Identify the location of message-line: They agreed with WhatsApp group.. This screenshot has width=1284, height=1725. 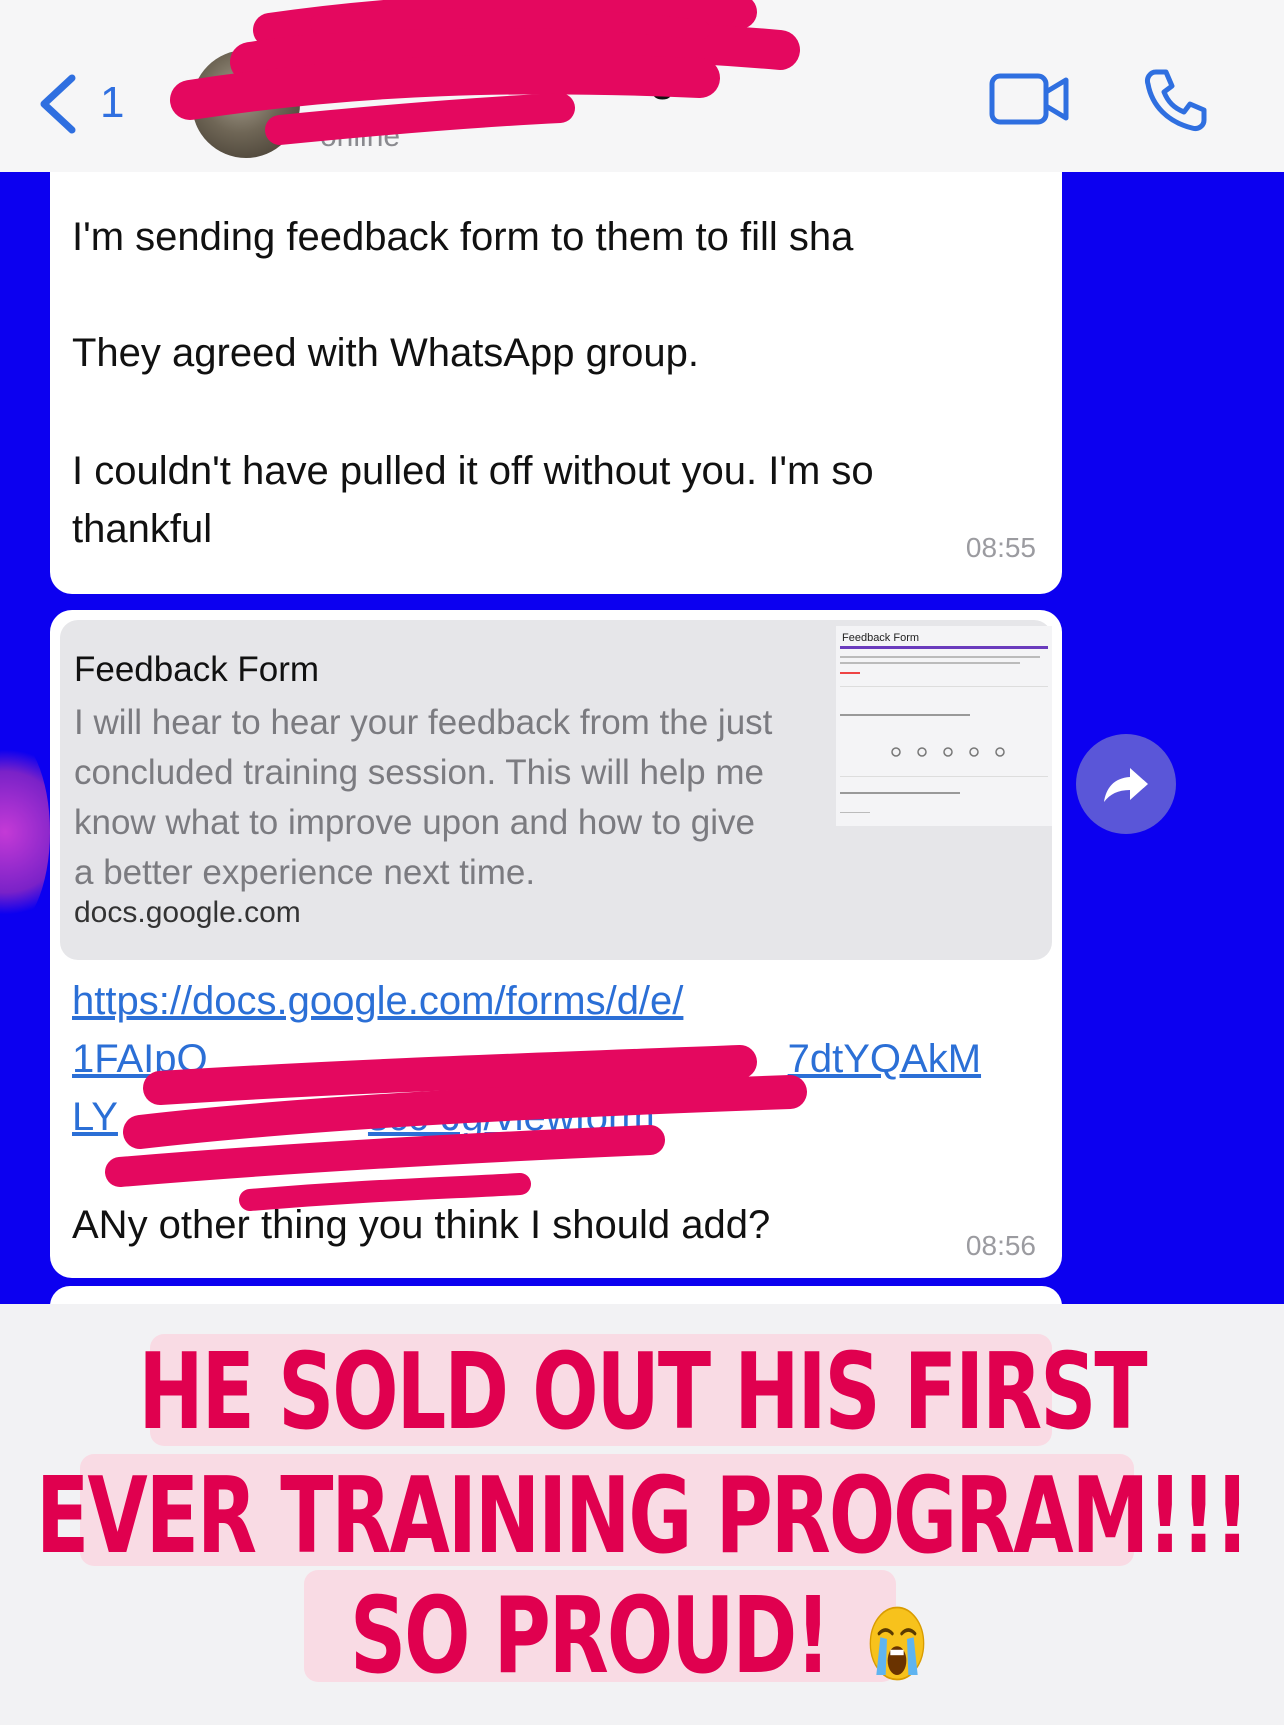
(386, 353).